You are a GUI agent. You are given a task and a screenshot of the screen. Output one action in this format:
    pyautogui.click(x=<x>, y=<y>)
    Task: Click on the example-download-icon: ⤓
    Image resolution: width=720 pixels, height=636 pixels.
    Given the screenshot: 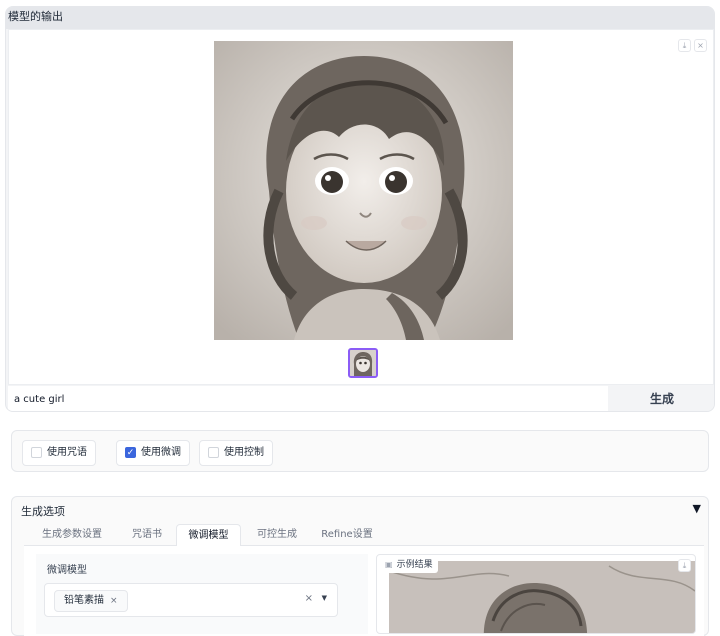 What is the action you would take?
    pyautogui.click(x=684, y=565)
    